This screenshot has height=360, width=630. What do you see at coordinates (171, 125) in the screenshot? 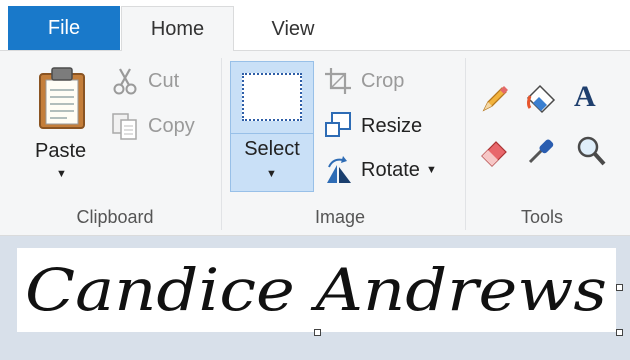
I see `copy-label: Copy` at bounding box center [171, 125].